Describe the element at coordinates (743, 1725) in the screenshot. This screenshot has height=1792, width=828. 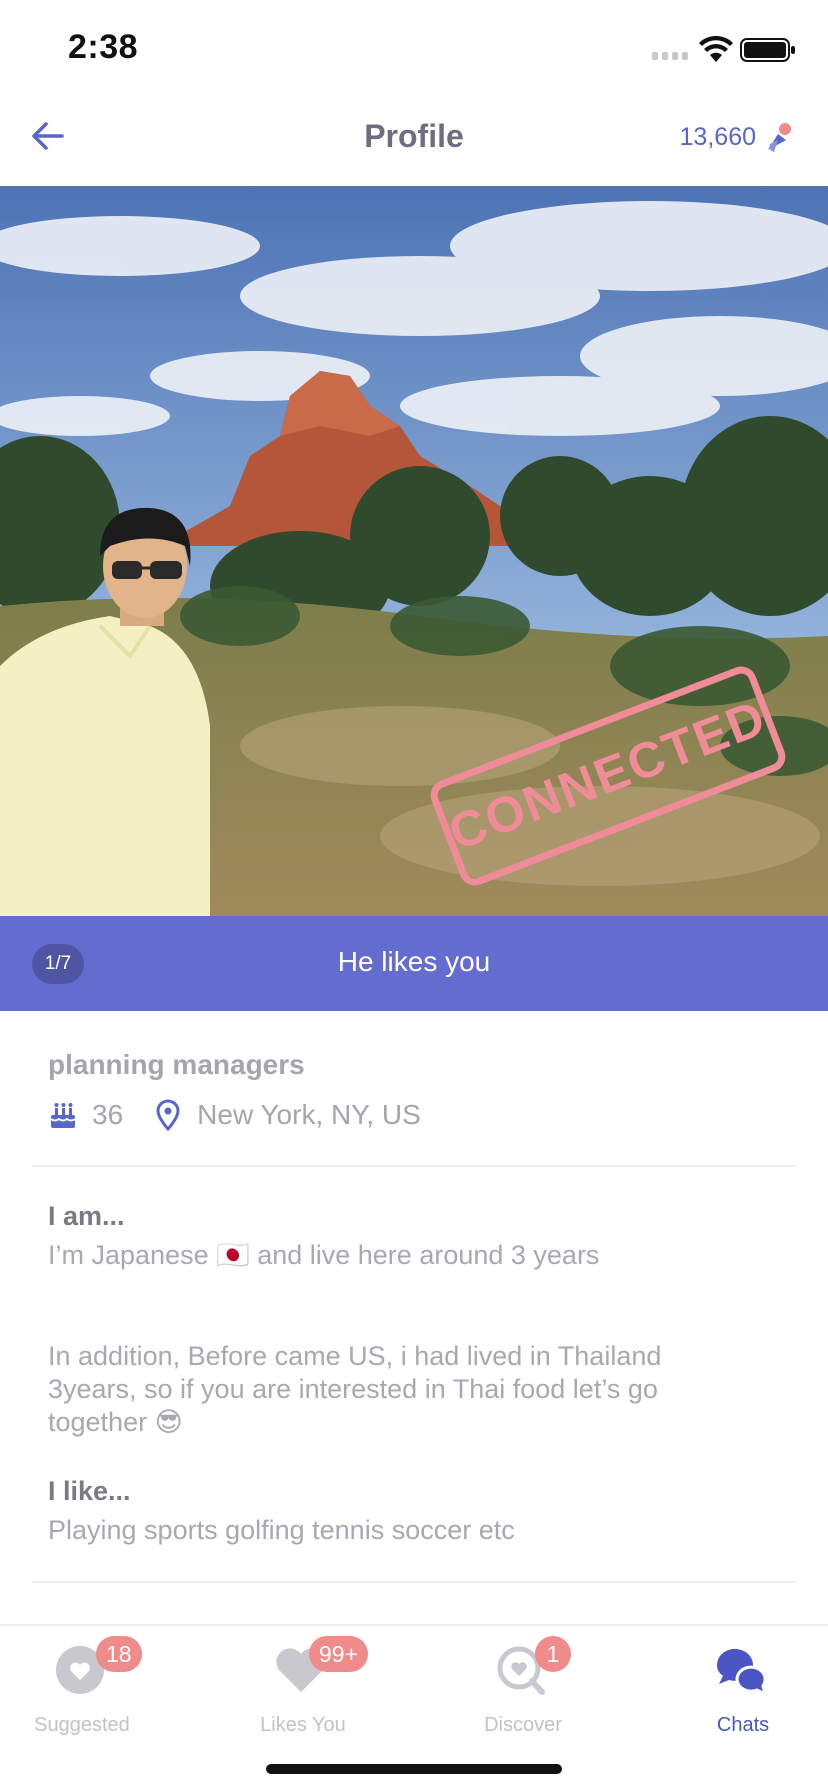
I see `tab-label: Chats` at that location.